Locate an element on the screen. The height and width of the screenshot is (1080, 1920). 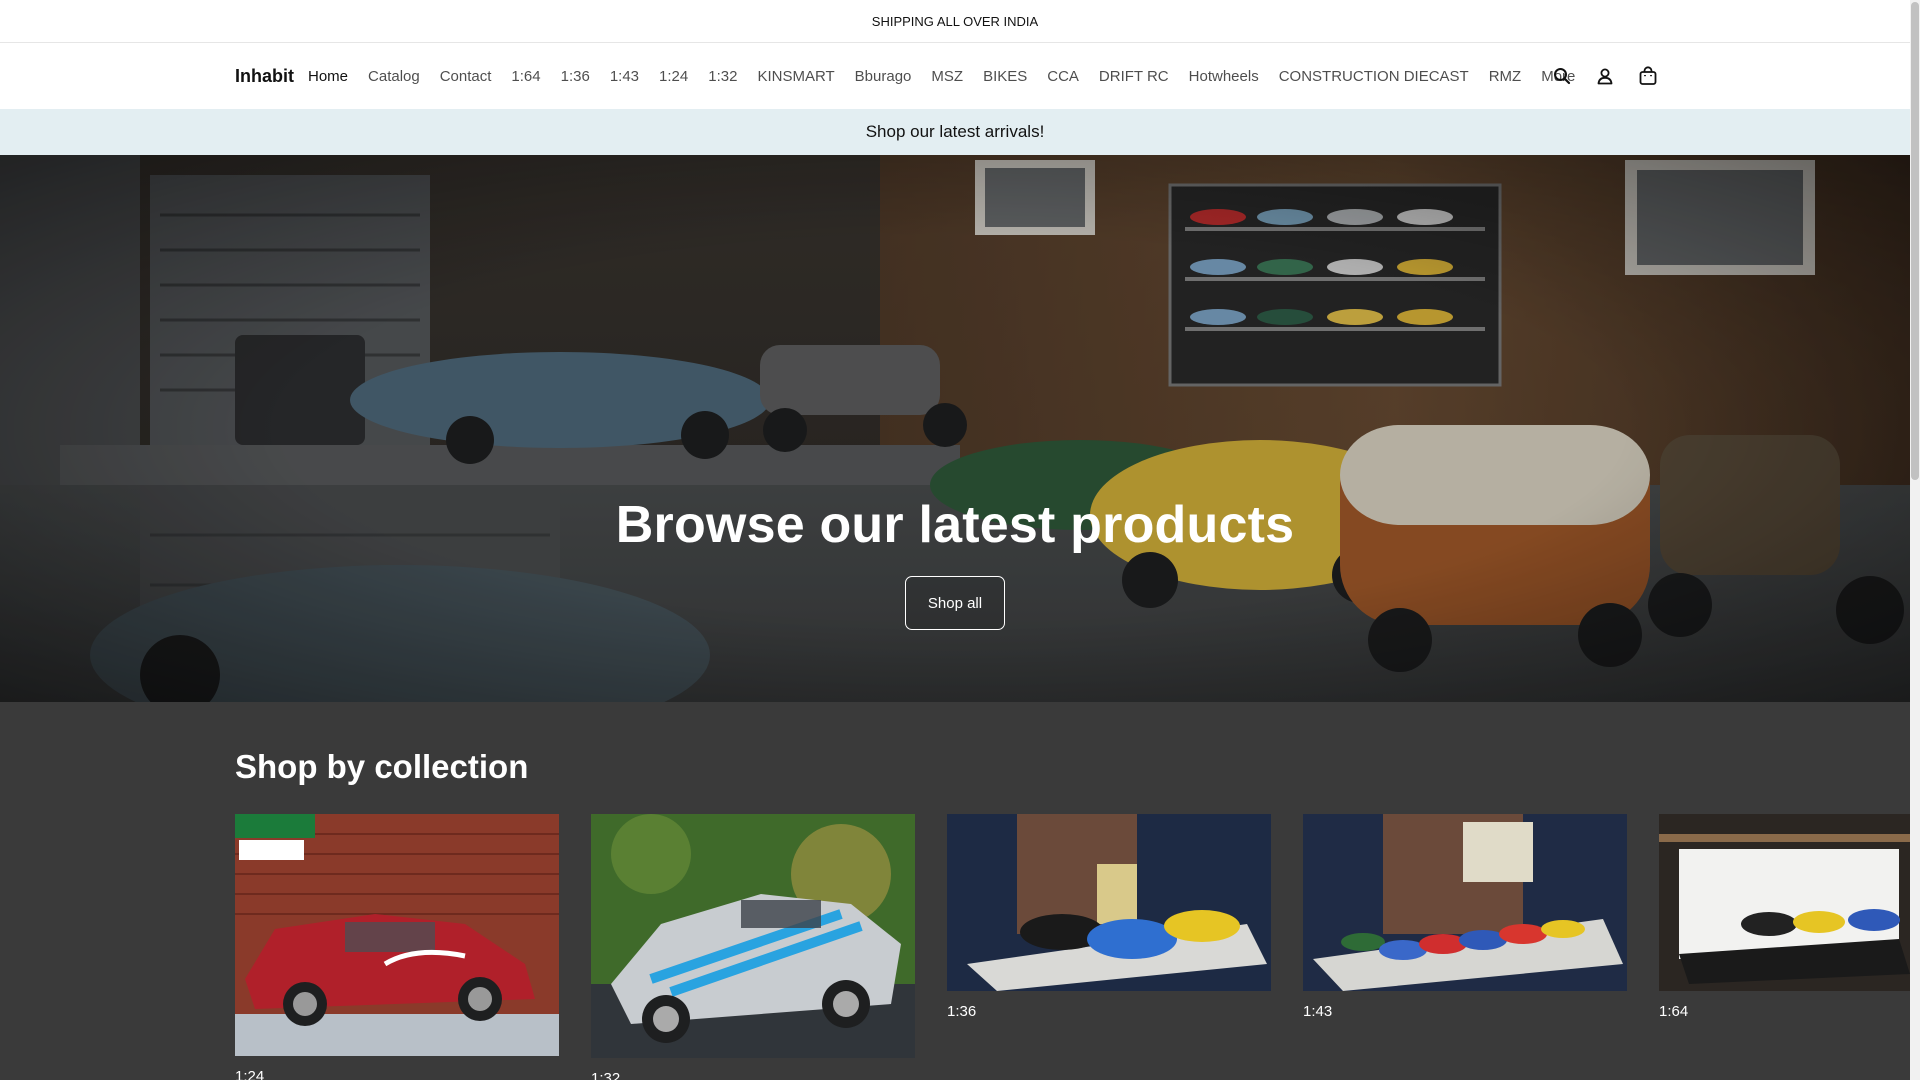
section-title: Shop by collection is located at coordinates (382, 766).